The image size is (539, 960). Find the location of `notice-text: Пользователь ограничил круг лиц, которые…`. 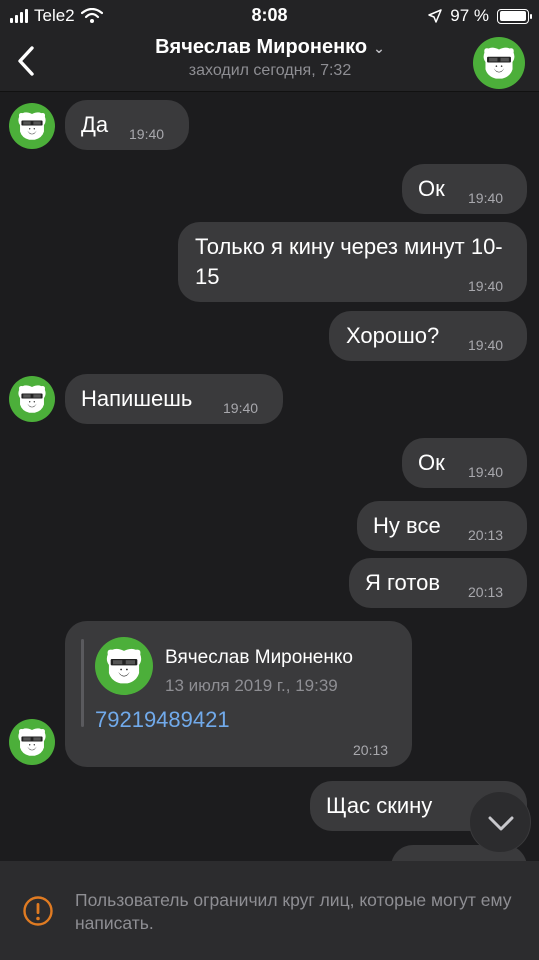

notice-text: Пользователь ограничил круг лиц, которые… is located at coordinates (293, 911).